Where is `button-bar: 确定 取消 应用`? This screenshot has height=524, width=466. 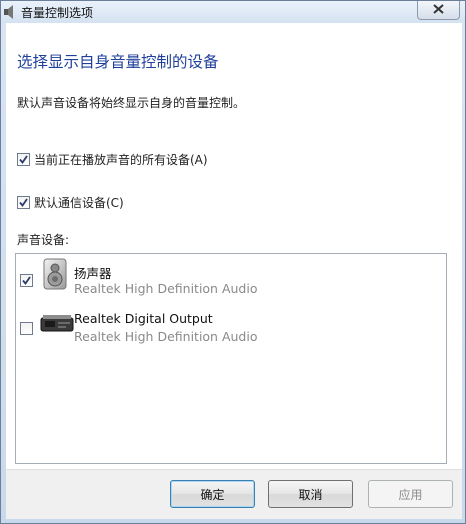 button-bar: 确定 取消 应用 is located at coordinates (234, 494).